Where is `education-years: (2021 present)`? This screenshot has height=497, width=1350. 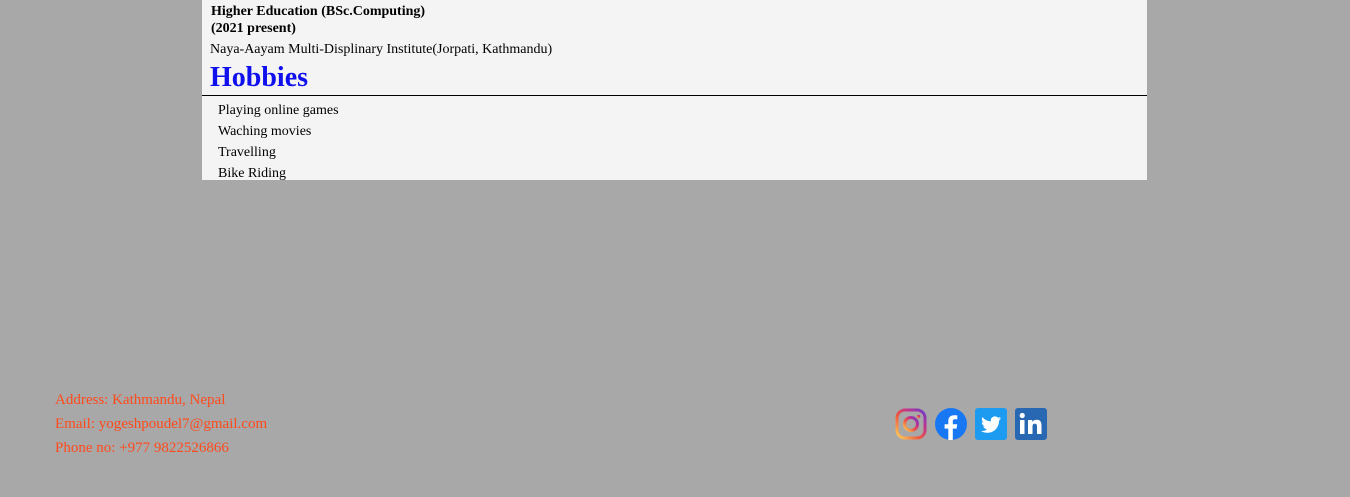 education-years: (2021 present) is located at coordinates (253, 28).